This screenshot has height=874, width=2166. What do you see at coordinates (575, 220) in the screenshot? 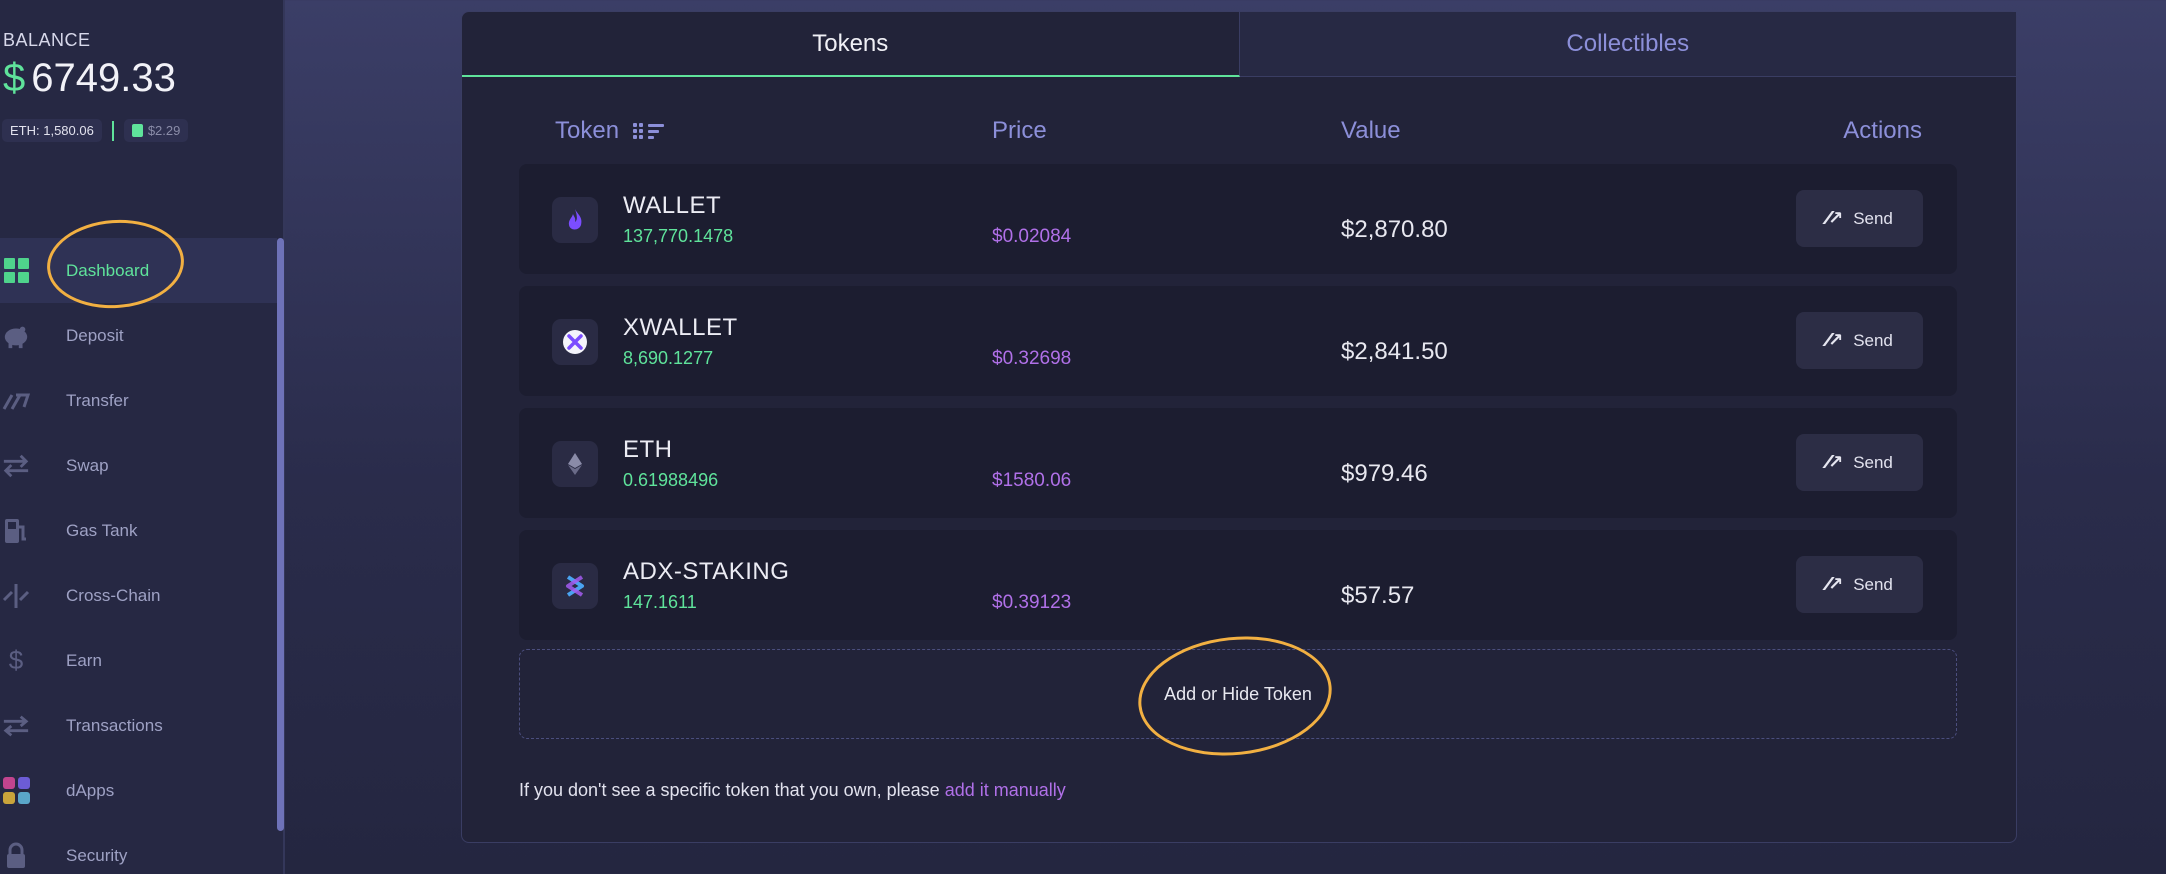
I see `wallet-flame-icon` at bounding box center [575, 220].